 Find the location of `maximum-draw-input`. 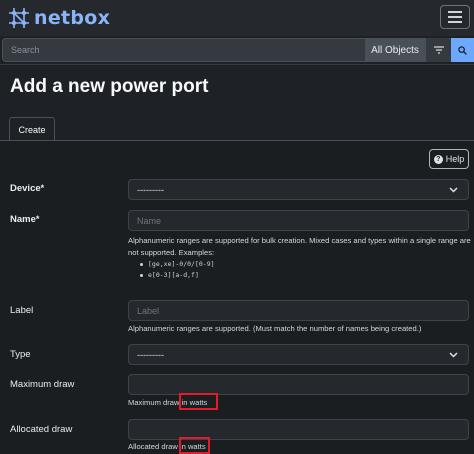

maximum-draw-input is located at coordinates (298, 384).